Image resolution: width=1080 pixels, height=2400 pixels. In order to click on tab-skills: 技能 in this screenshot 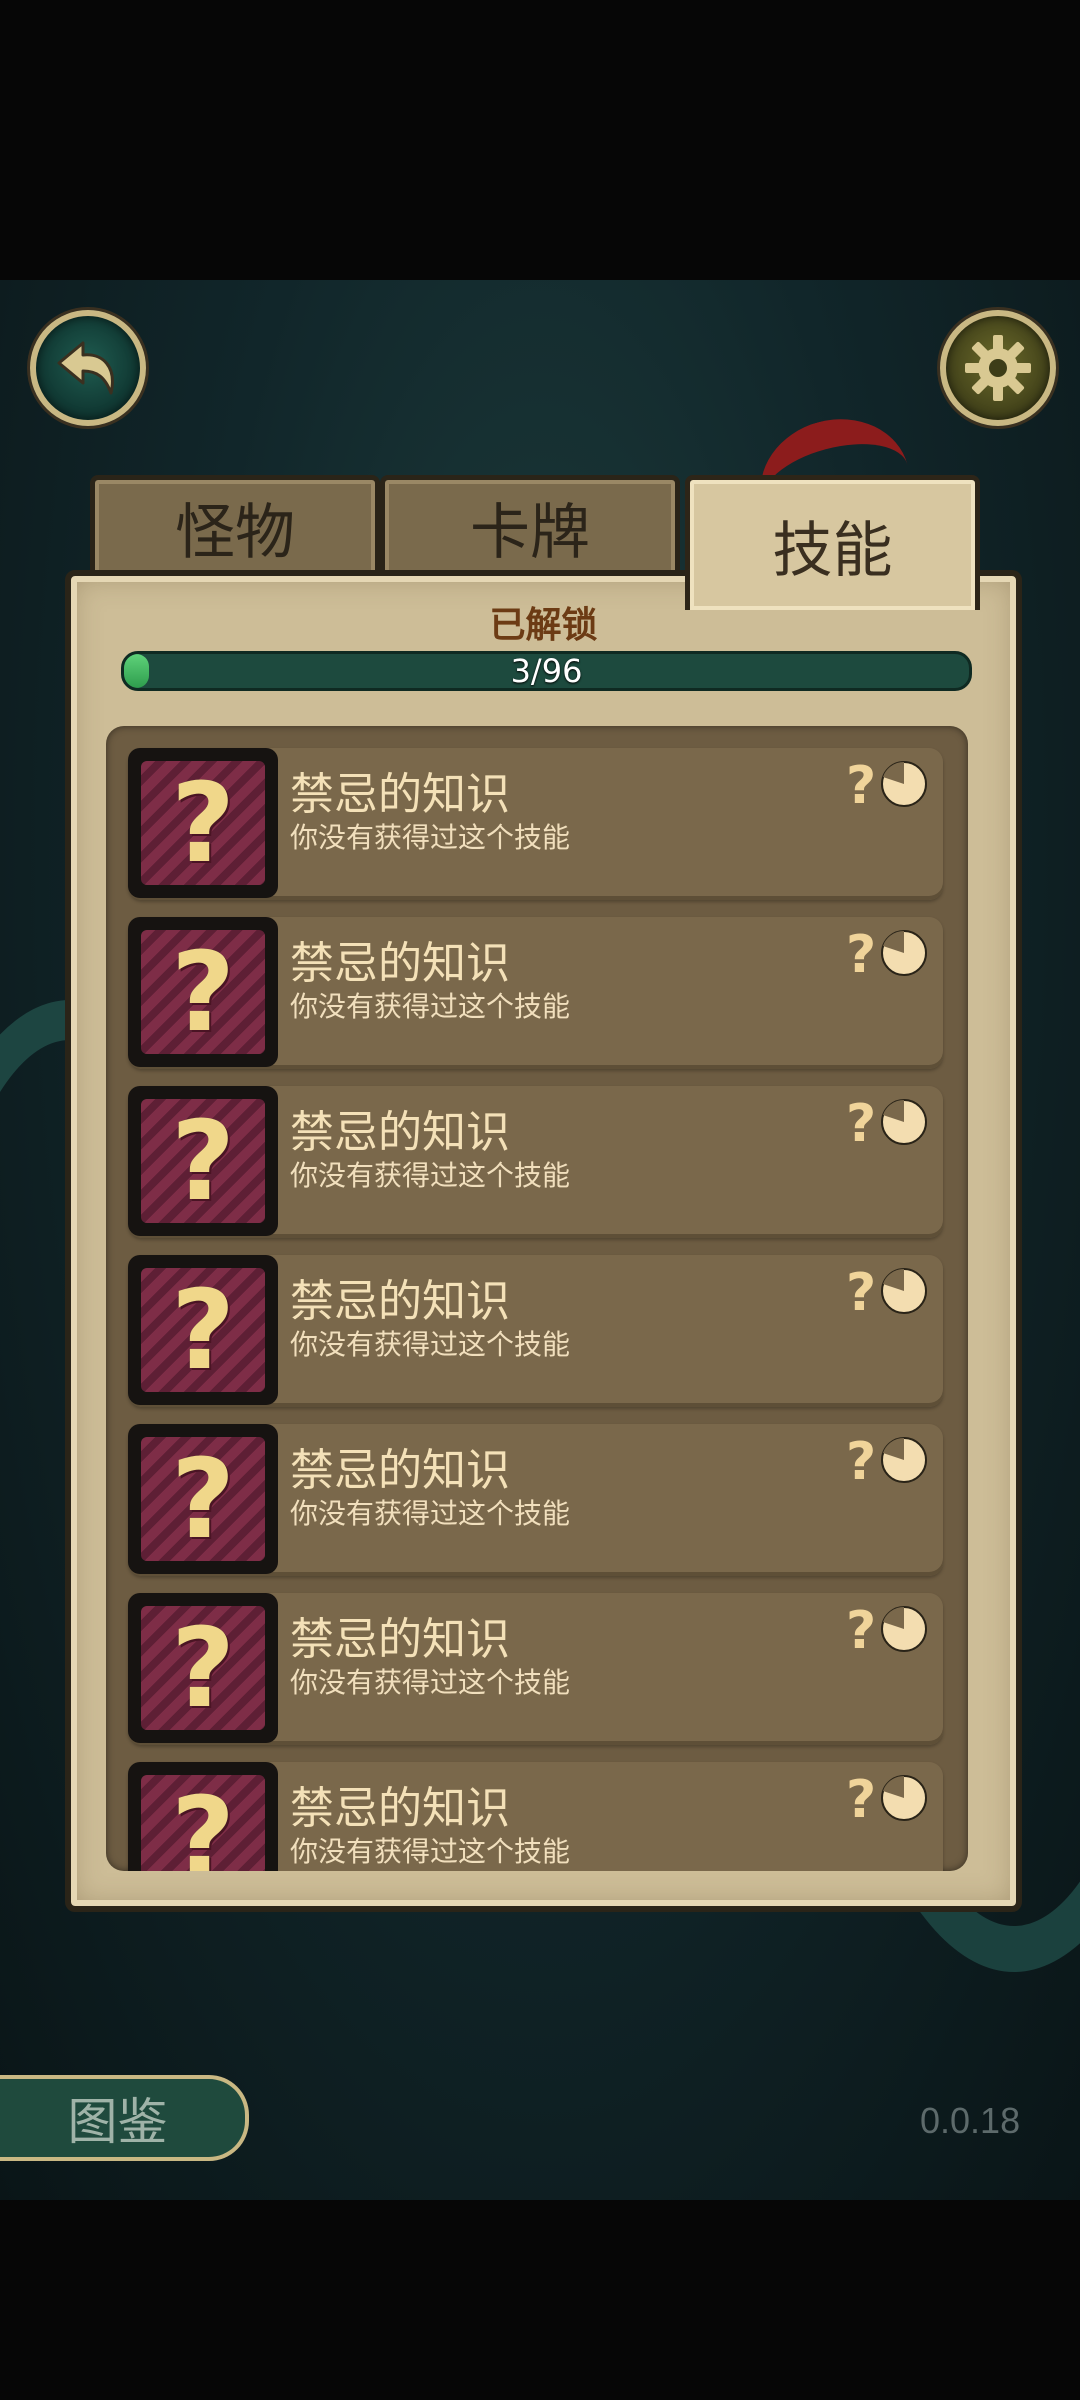, I will do `click(832, 542)`.